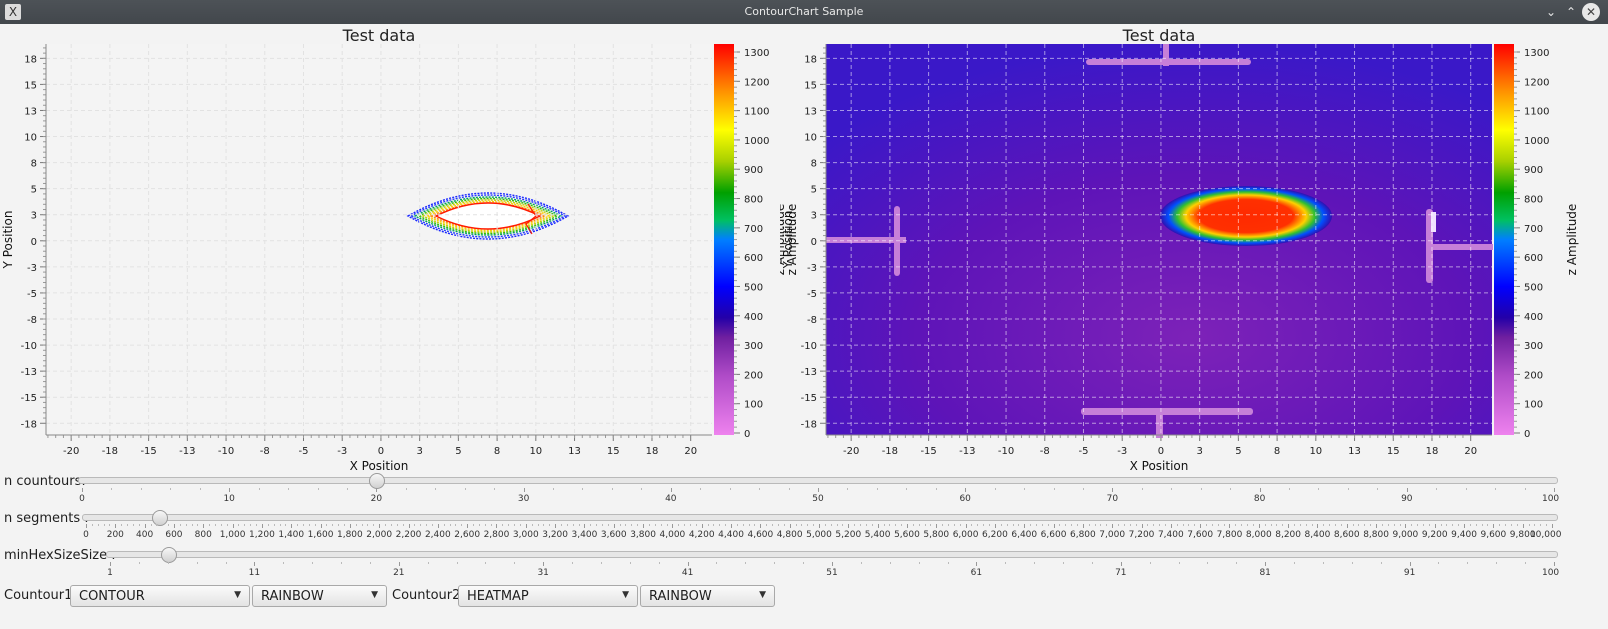 The width and height of the screenshot is (1608, 629). I want to click on y-tick-label: 5, so click(34, 190).